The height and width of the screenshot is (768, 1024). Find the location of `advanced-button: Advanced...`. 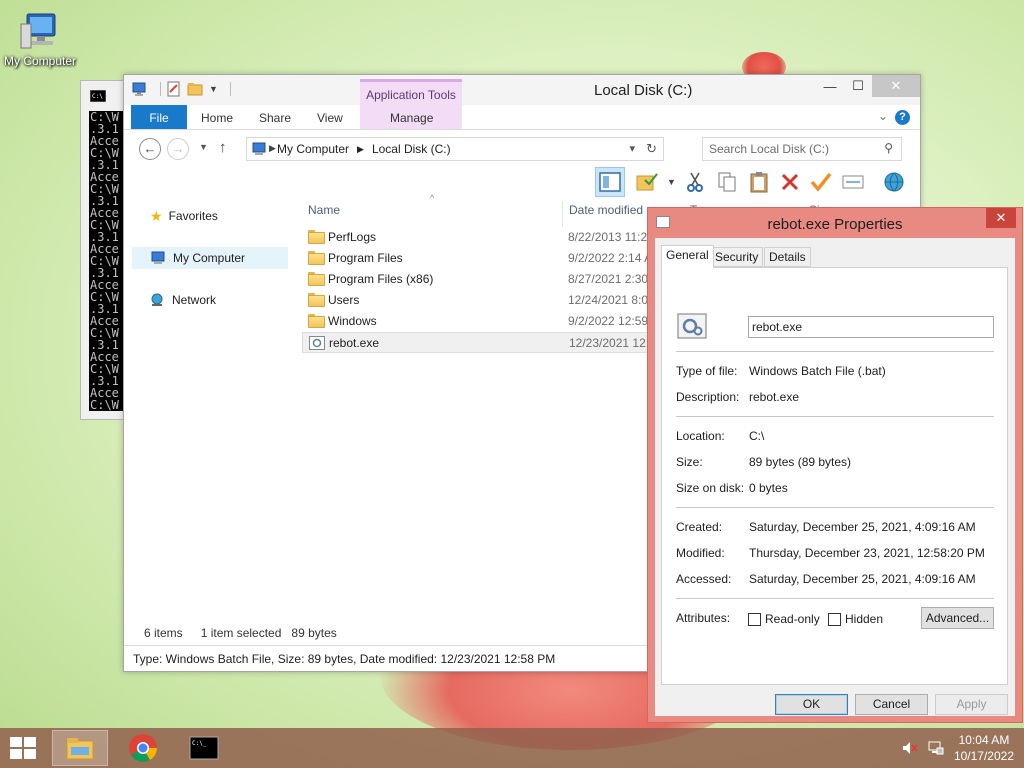

advanced-button: Advanced... is located at coordinates (957, 618).